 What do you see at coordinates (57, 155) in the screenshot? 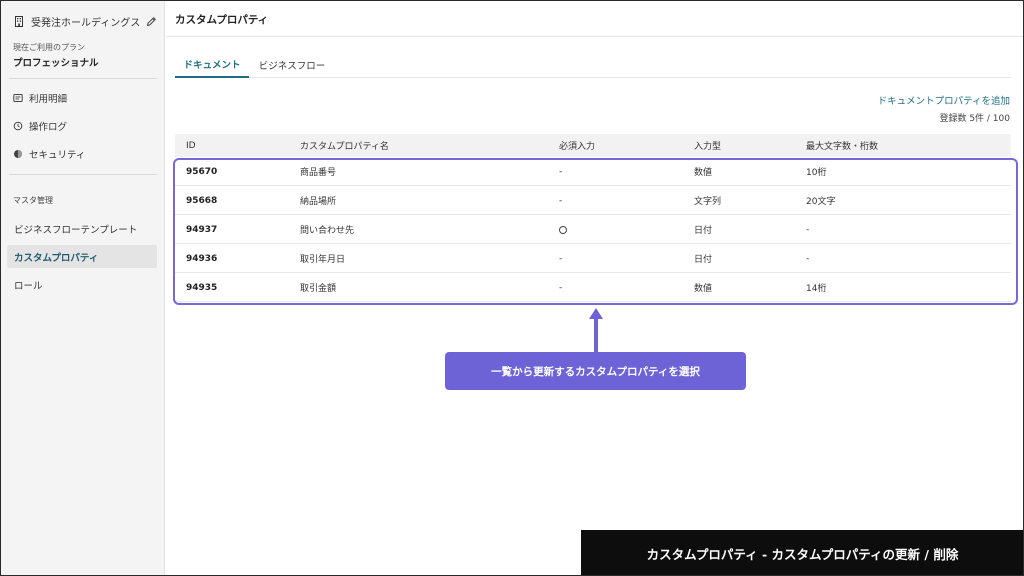
I see `sidebar-item-label: セキュリティ` at bounding box center [57, 155].